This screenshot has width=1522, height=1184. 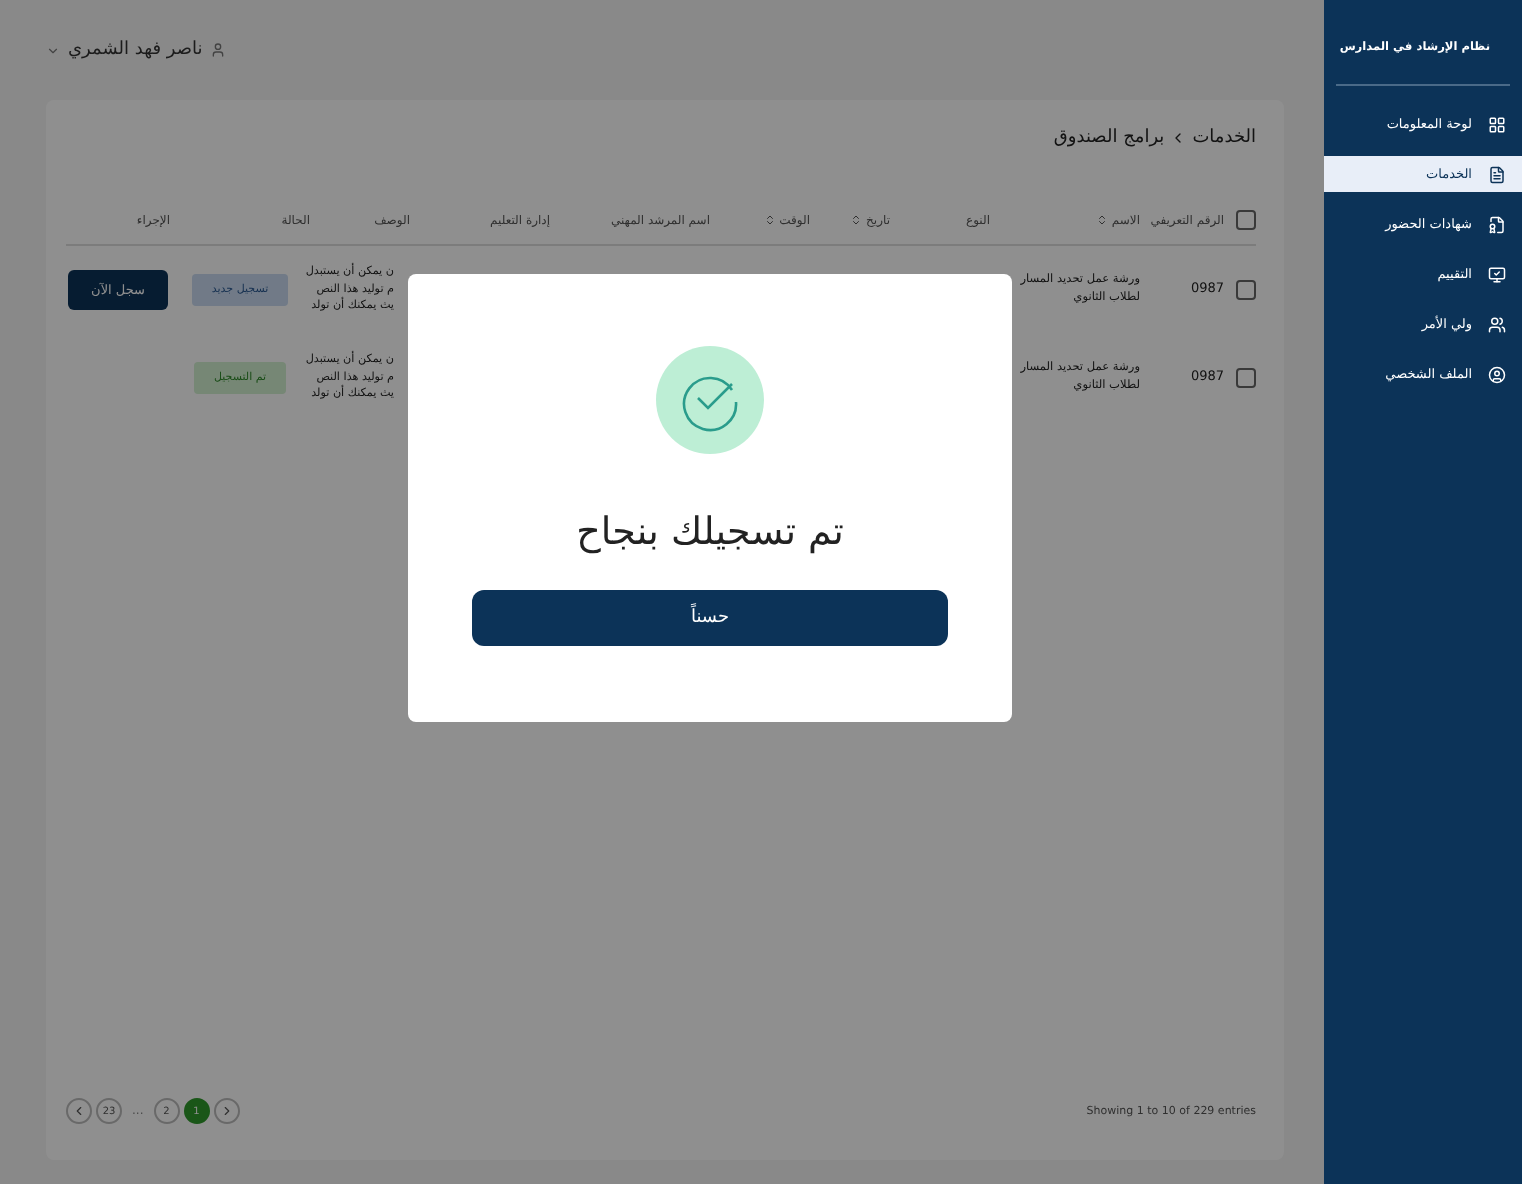 I want to click on caret-icon, so click(x=53, y=50).